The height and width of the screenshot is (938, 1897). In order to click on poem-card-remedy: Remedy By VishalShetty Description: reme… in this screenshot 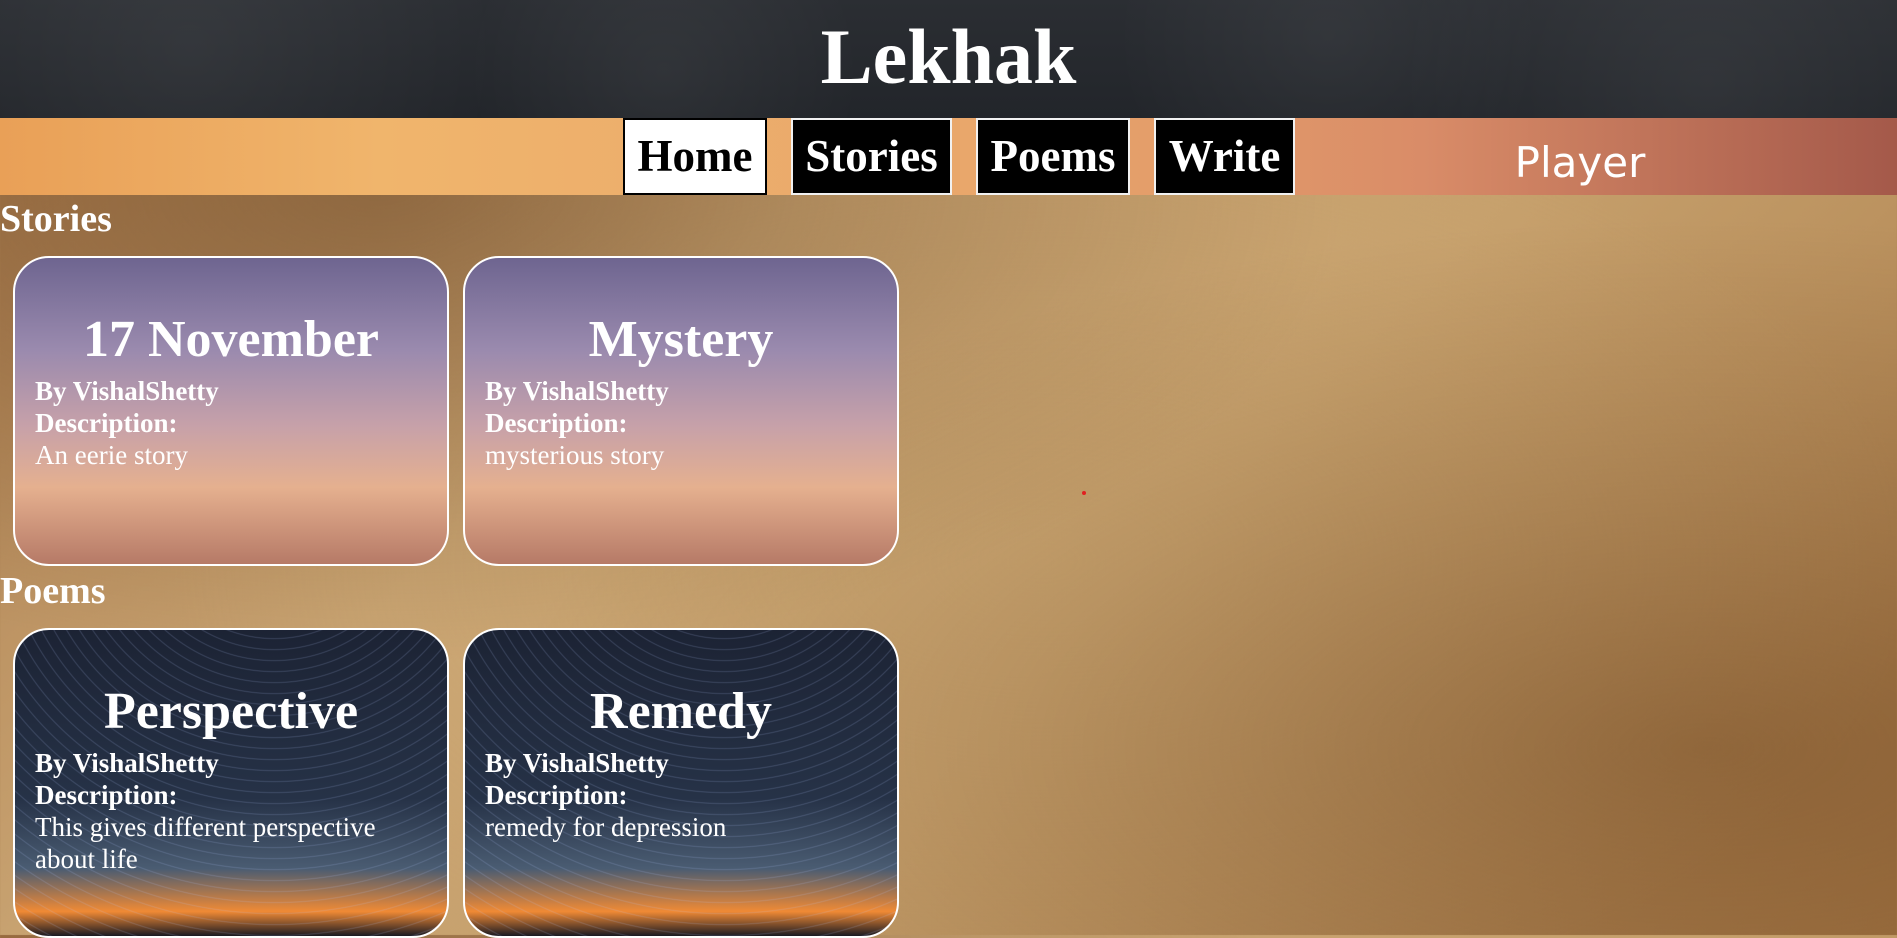, I will do `click(681, 783)`.